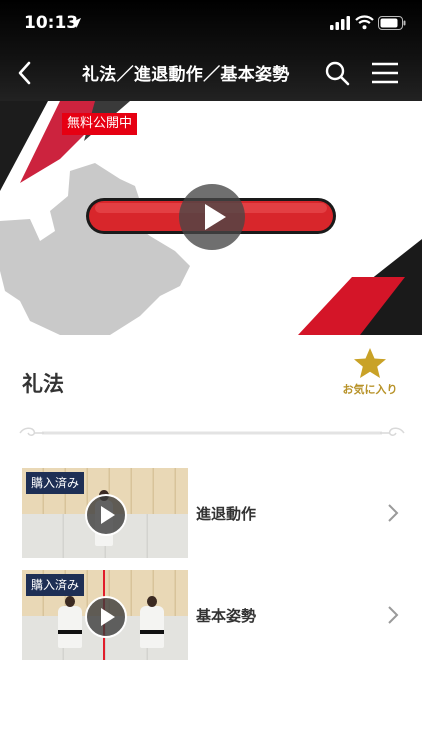  I want to click on app-header: 10:13 礼法／進退動作／基本姿勢, so click(211, 50).